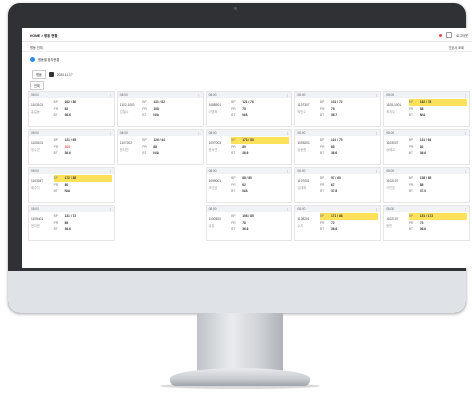  I want to click on patient-card: 08:00 ⋮ 1107307 박민수 BP 131 / 72 PR 75 BT 36.7, so click(338, 109).